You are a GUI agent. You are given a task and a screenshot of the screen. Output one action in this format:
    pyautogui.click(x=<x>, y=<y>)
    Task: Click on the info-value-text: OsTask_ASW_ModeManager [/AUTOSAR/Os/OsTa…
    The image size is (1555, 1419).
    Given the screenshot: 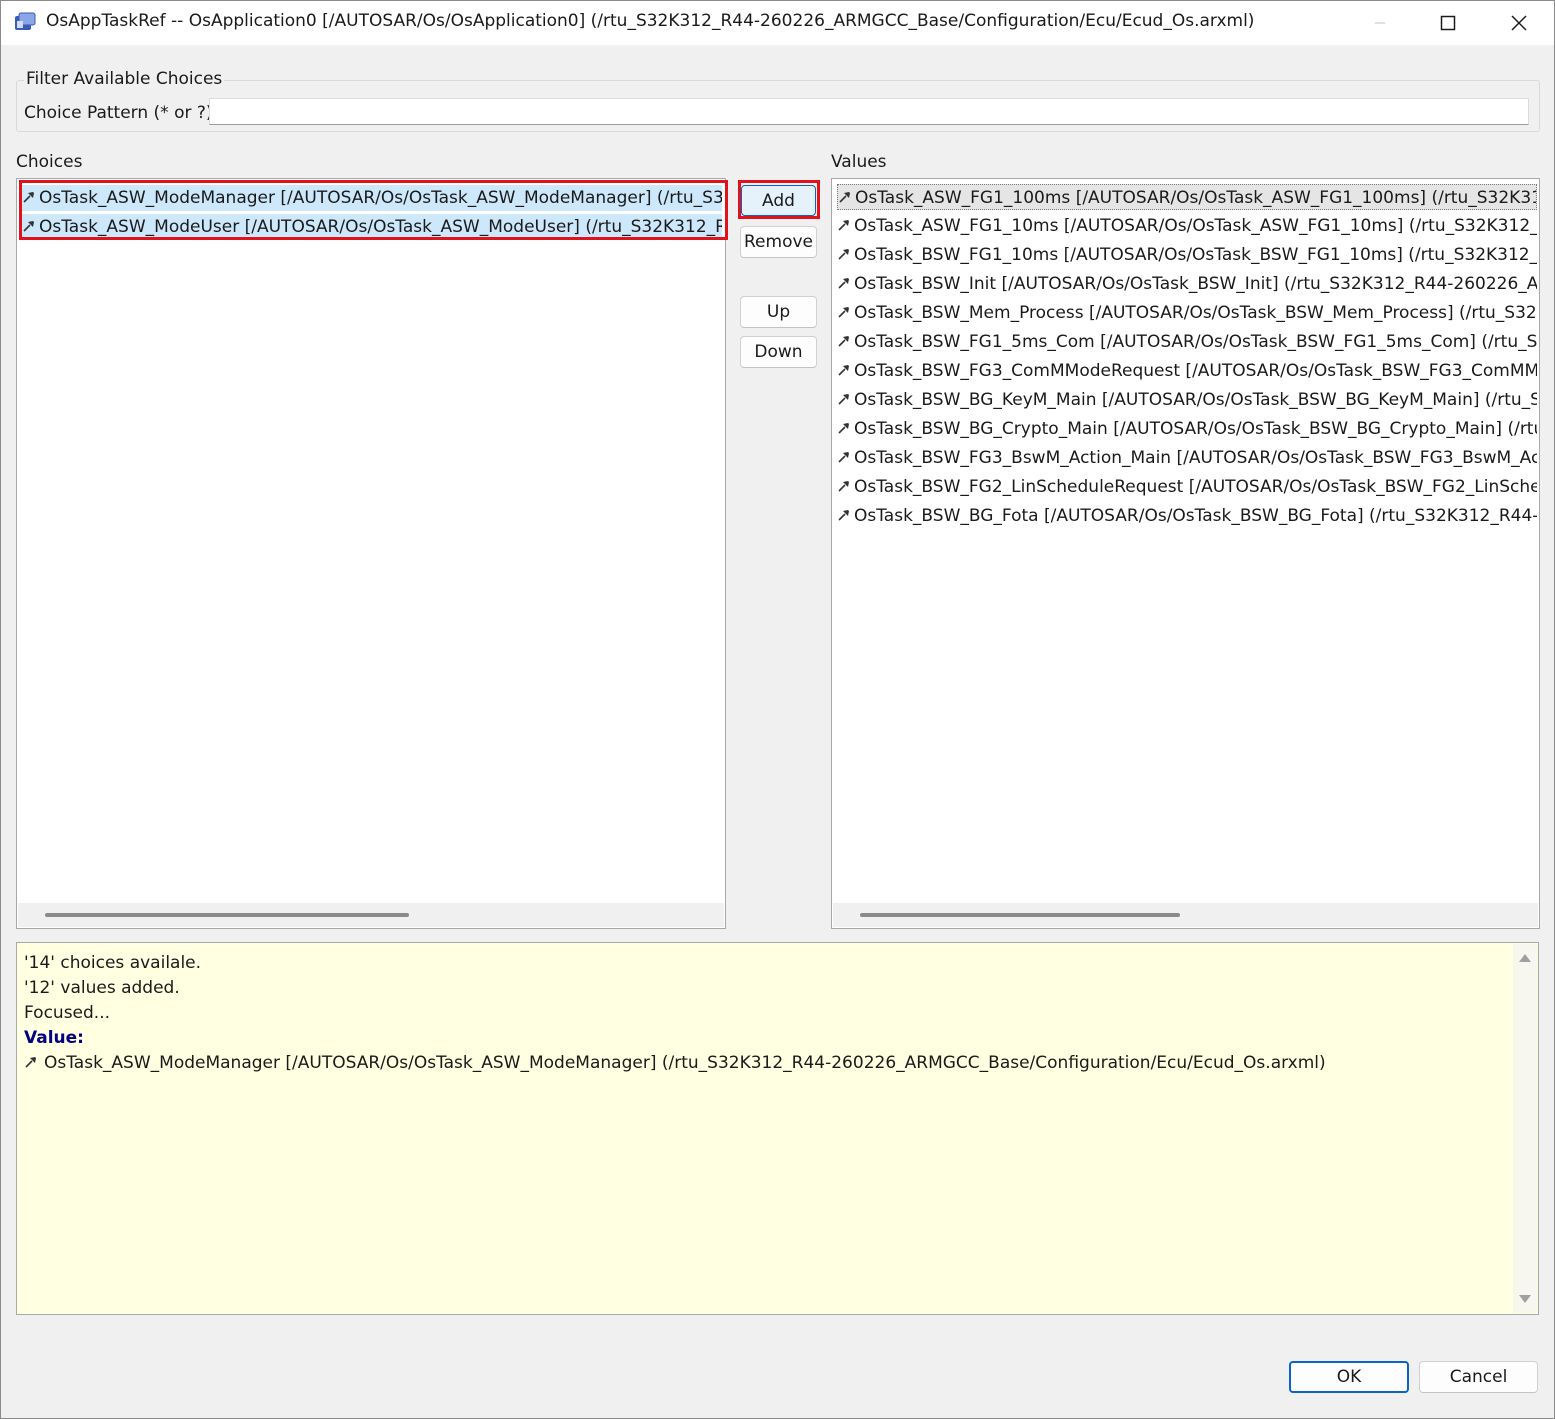 What is the action you would take?
    pyautogui.click(x=685, y=1063)
    